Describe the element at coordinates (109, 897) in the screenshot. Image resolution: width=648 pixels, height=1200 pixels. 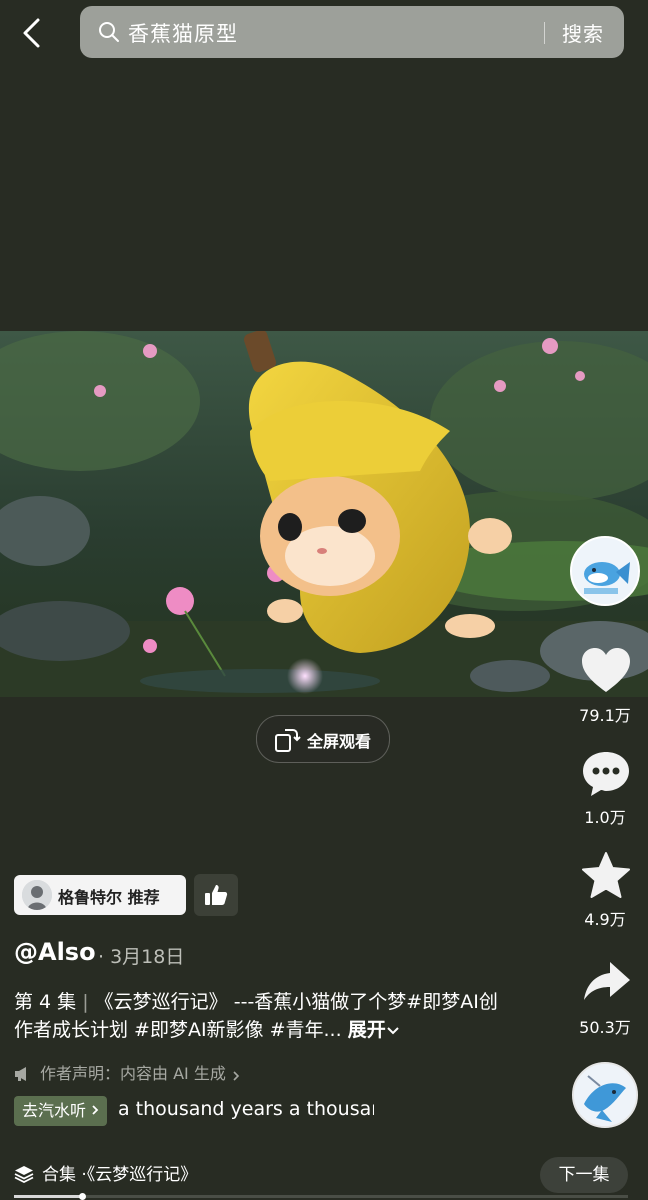
I see `recommend-label: 格鲁特尔 推荐` at that location.